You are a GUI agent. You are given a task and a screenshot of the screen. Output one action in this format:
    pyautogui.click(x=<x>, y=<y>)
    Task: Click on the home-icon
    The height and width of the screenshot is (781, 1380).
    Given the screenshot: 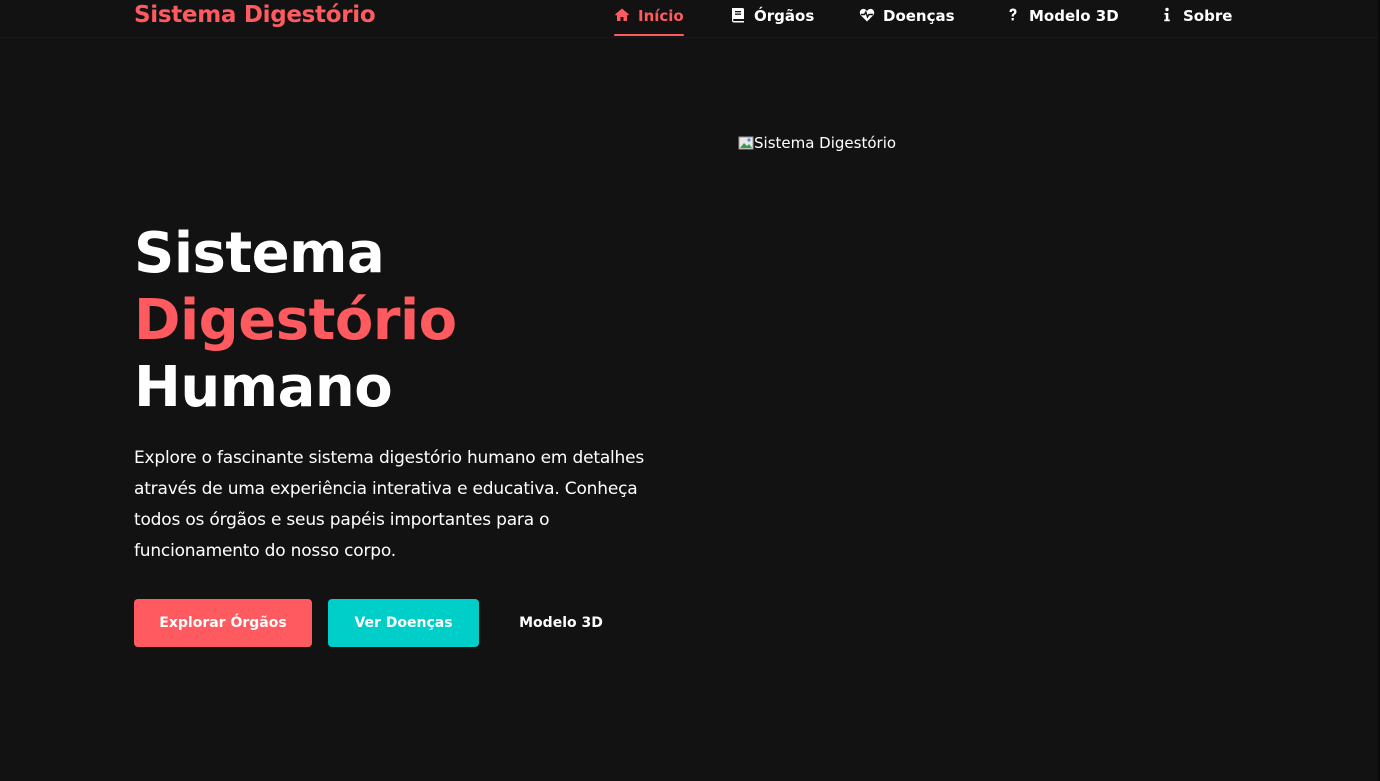 What is the action you would take?
    pyautogui.click(x=622, y=15)
    